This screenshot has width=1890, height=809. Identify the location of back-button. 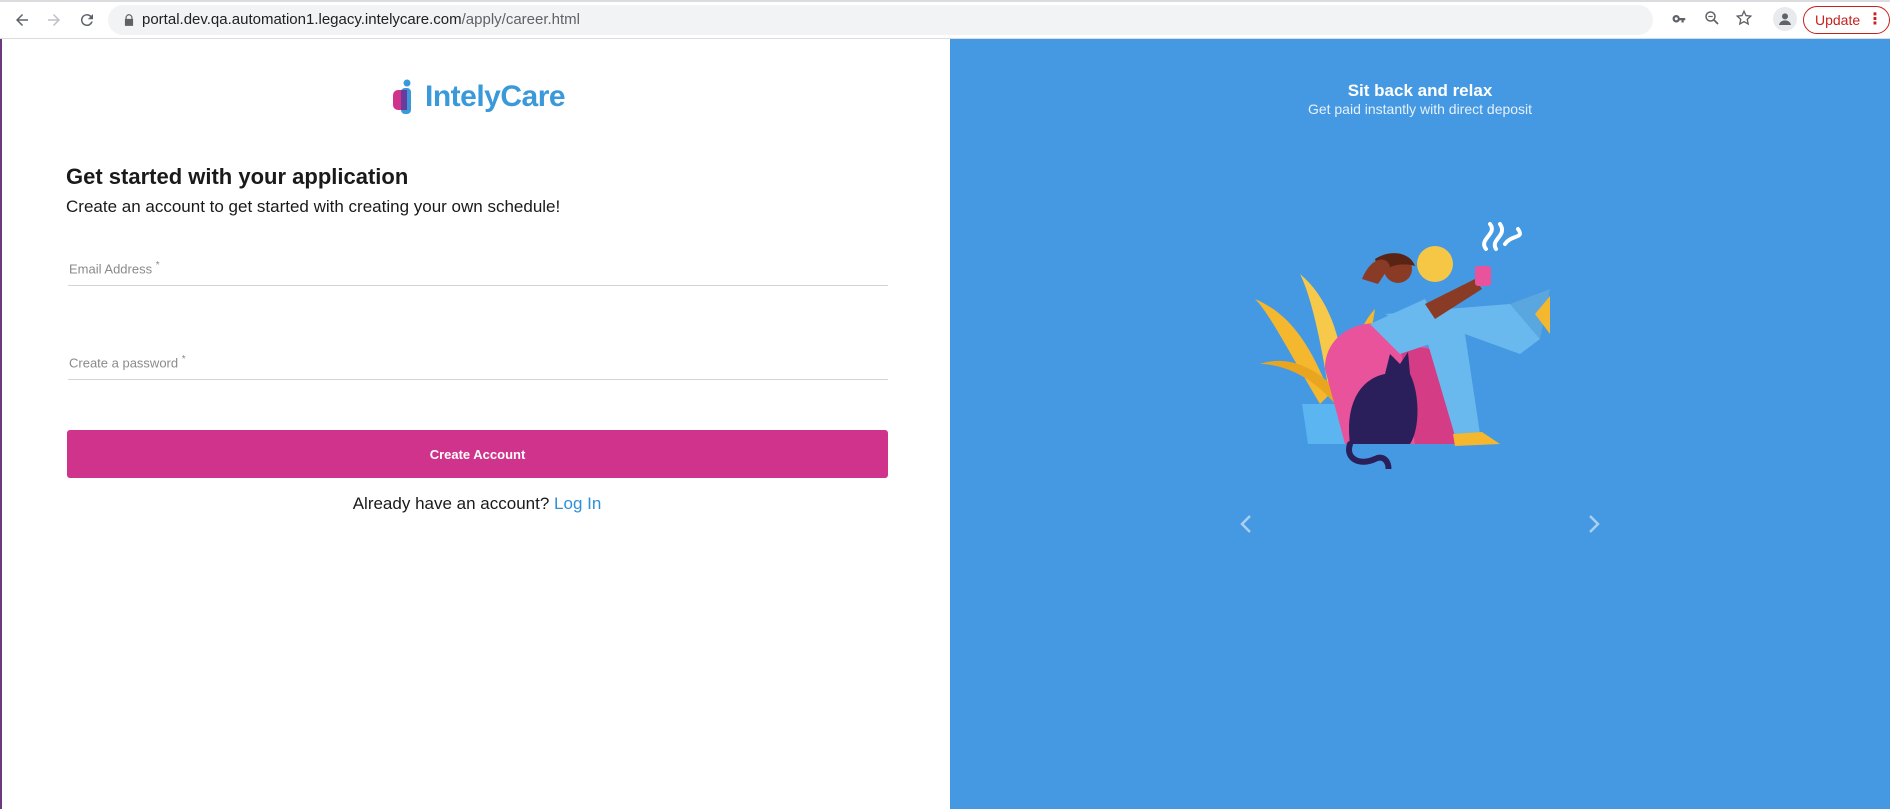
(22, 20).